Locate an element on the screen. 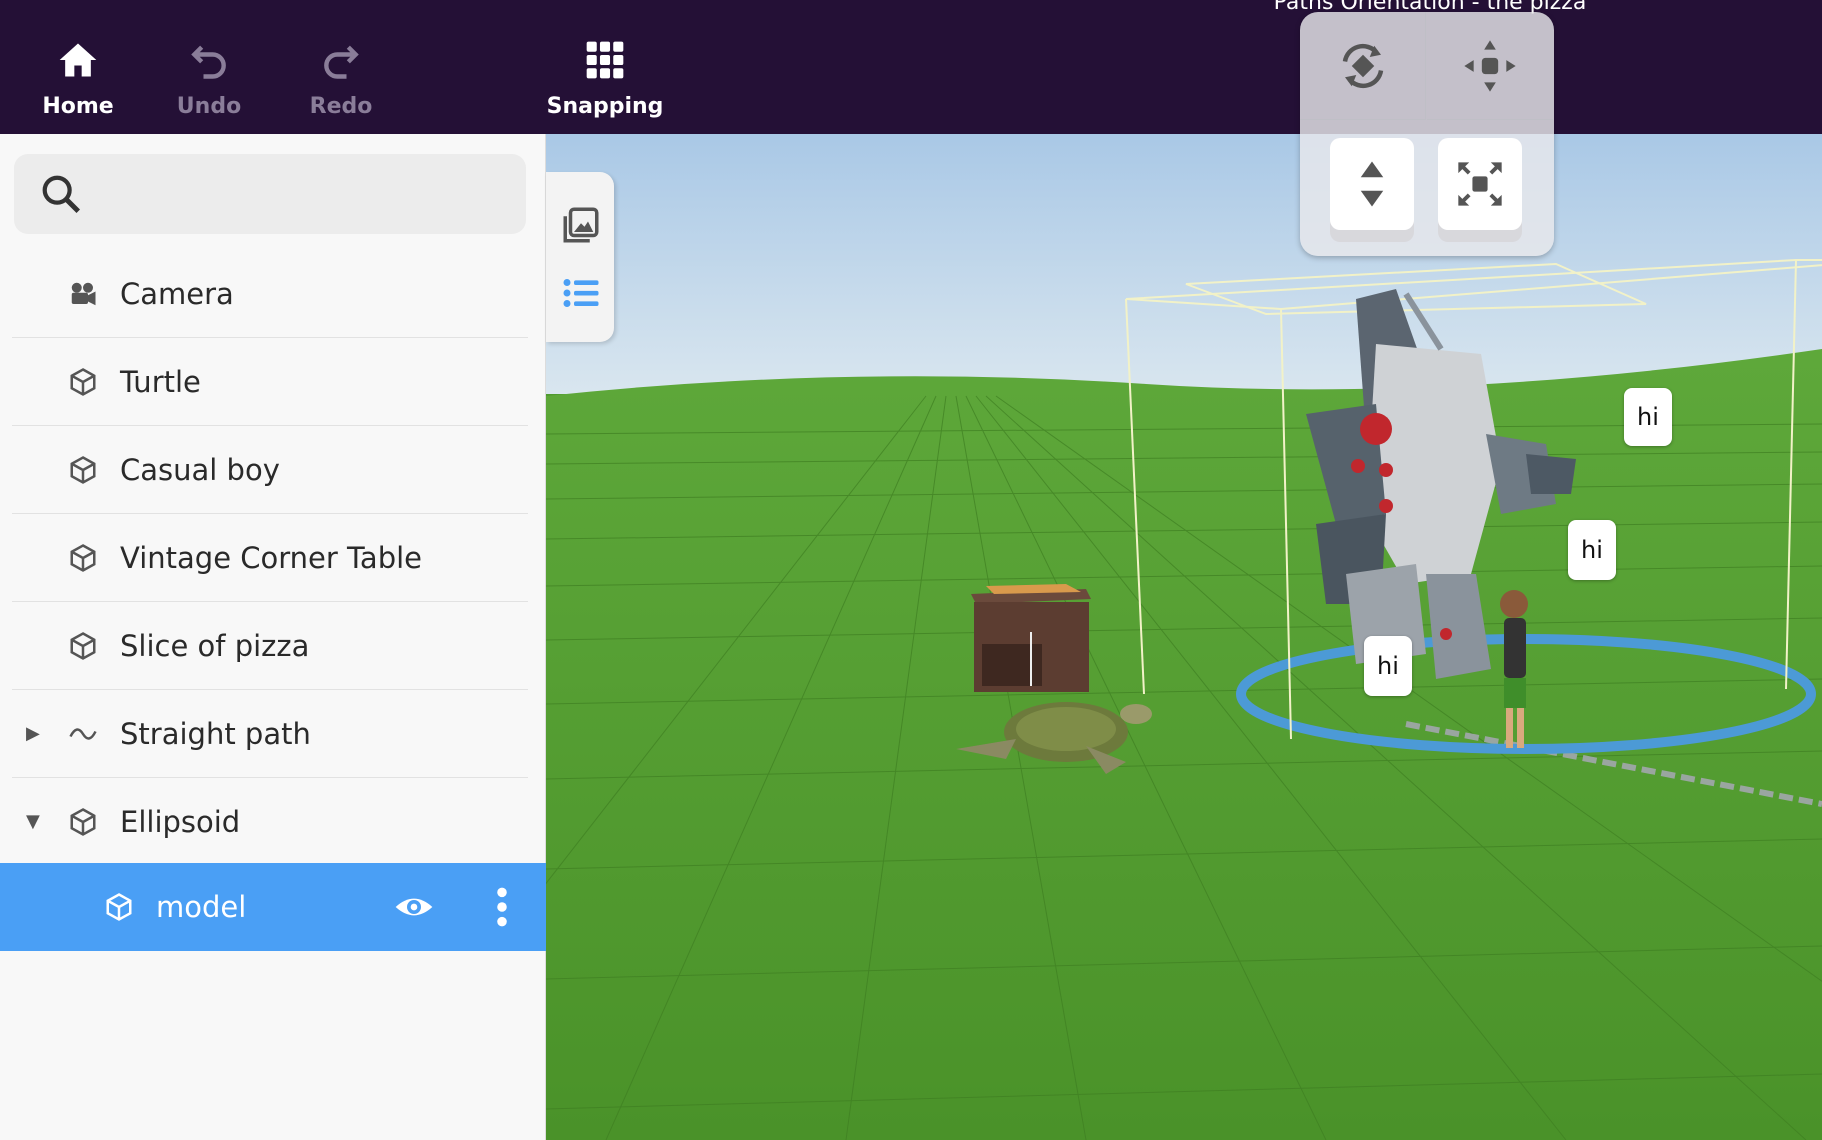 Image resolution: width=1822 pixels, height=1140 pixels. rotate-tool-button is located at coordinates (1363, 66).